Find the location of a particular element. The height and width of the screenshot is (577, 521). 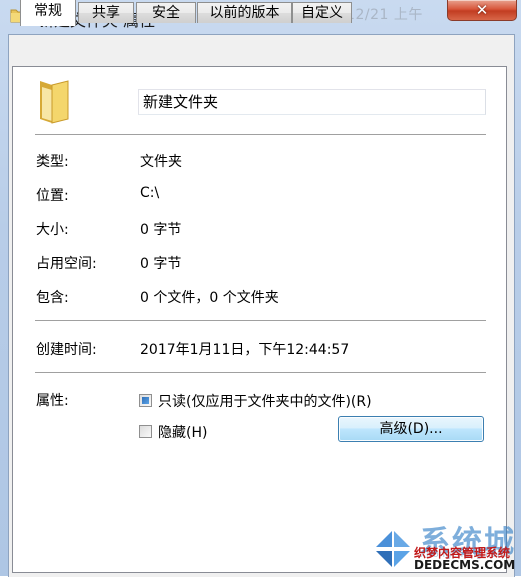

tab-sharing: 共享 is located at coordinates (106, 12).